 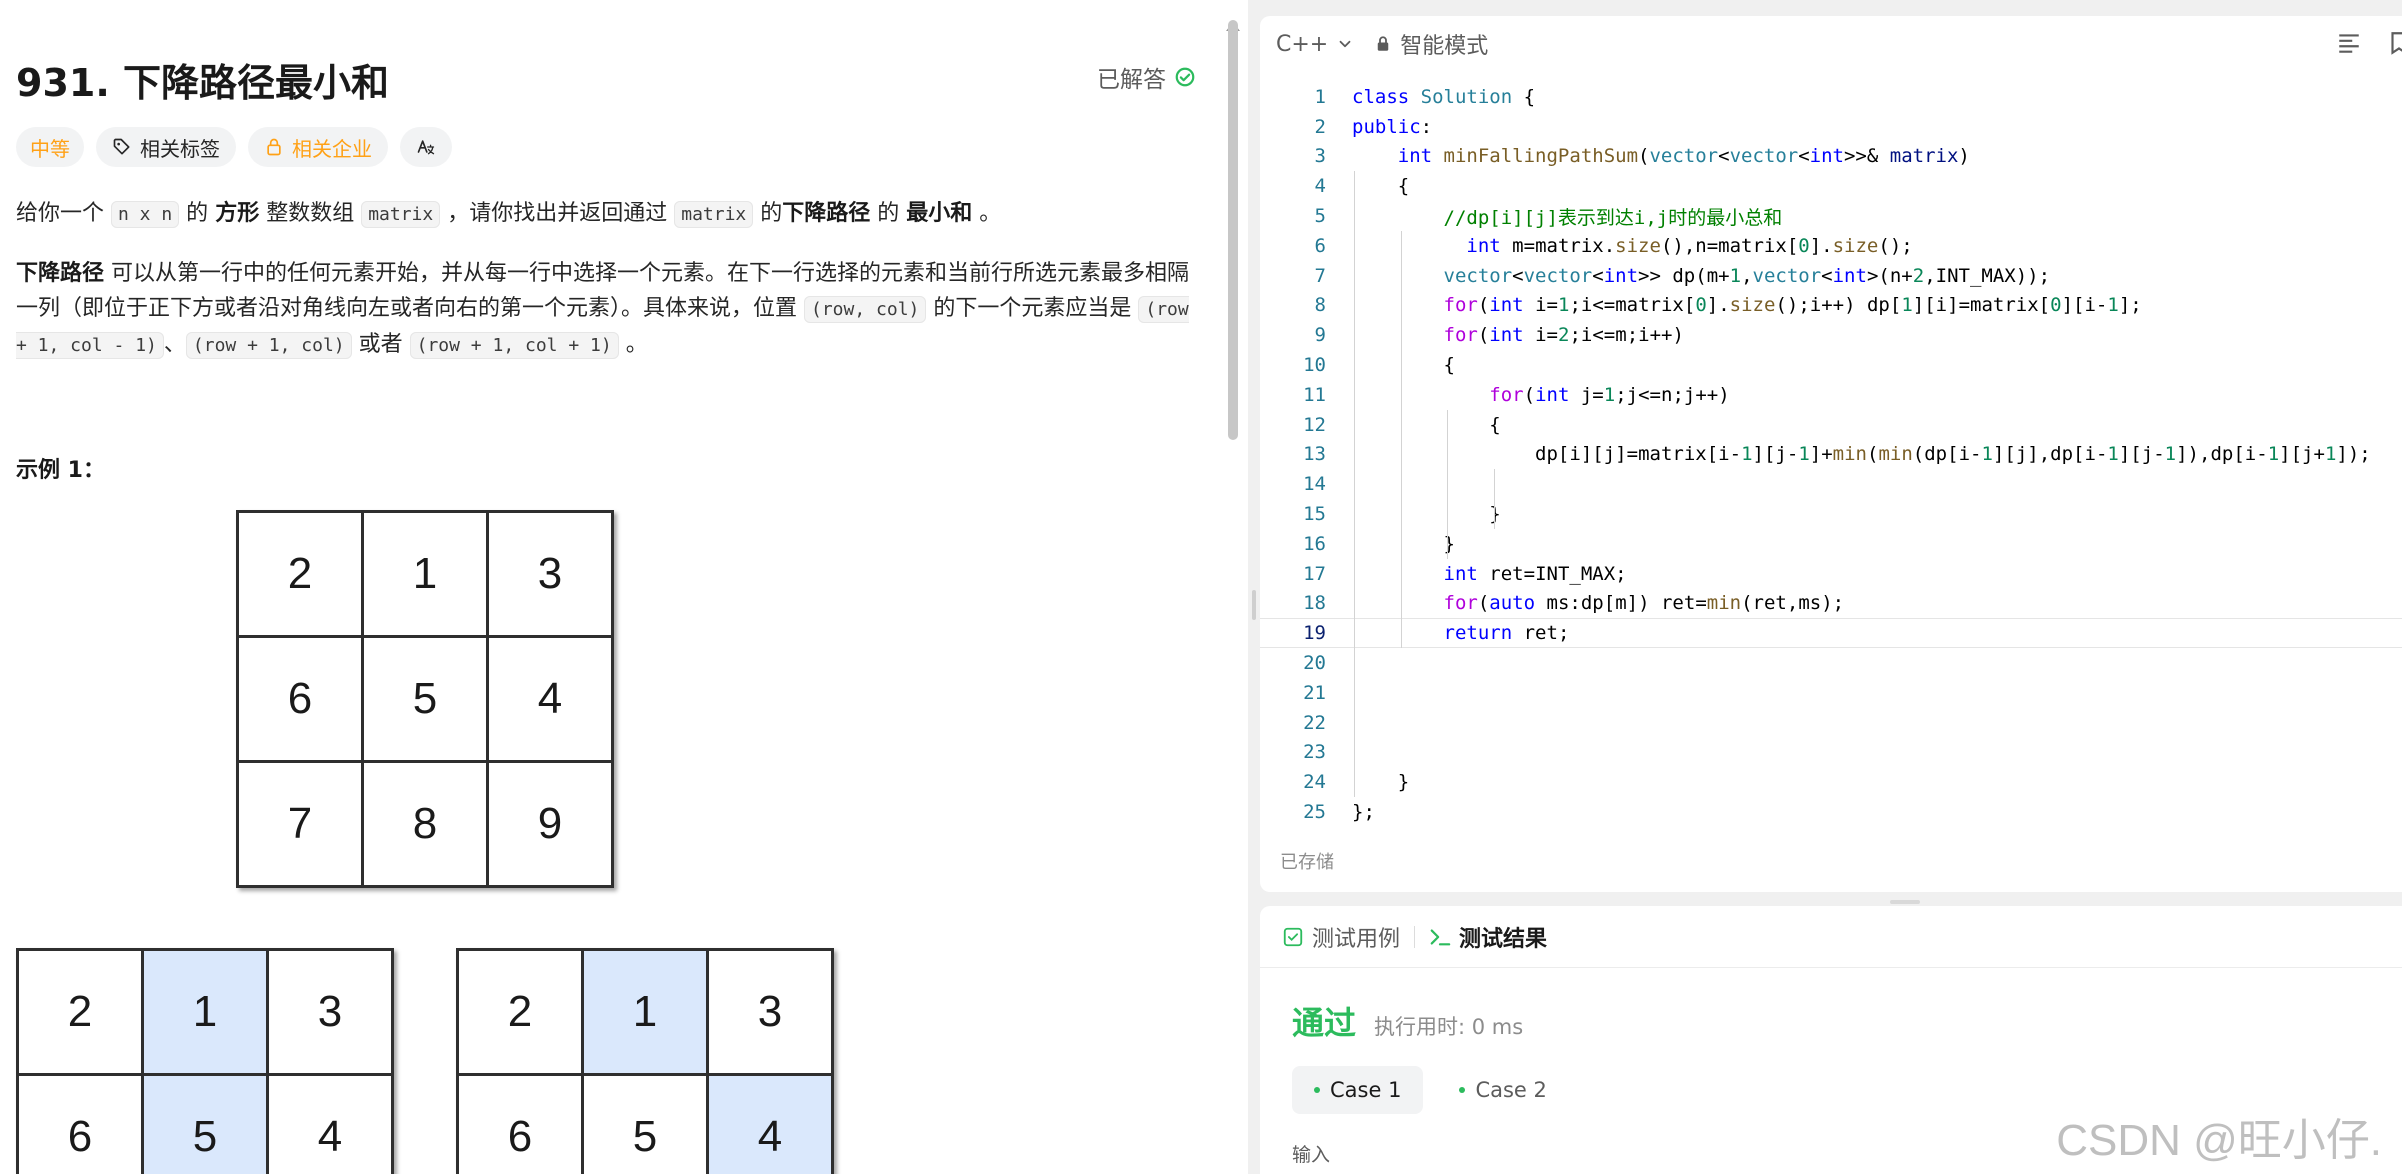 What do you see at coordinates (1415, 936) in the screenshot?
I see `tab-separator` at bounding box center [1415, 936].